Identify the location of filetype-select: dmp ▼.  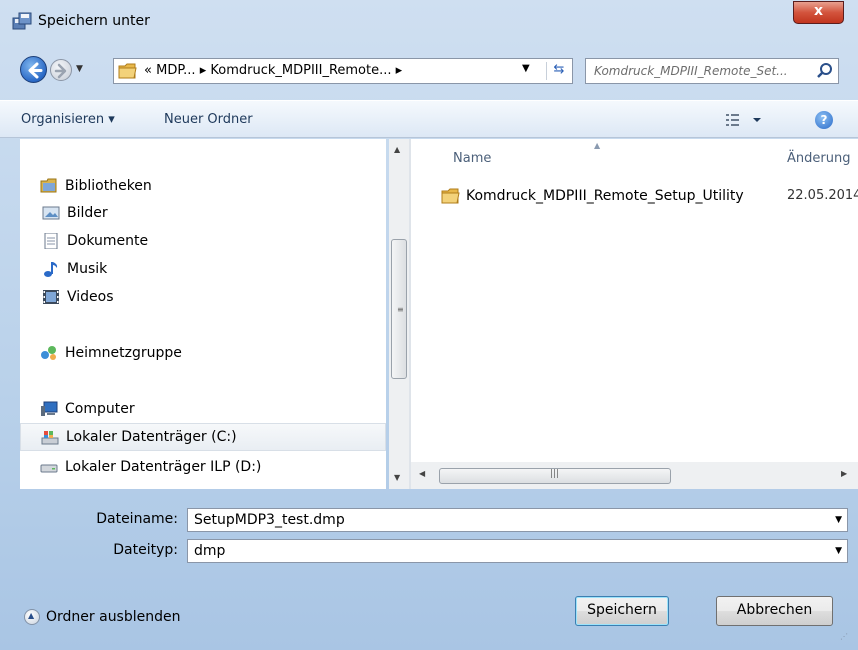
(517, 551).